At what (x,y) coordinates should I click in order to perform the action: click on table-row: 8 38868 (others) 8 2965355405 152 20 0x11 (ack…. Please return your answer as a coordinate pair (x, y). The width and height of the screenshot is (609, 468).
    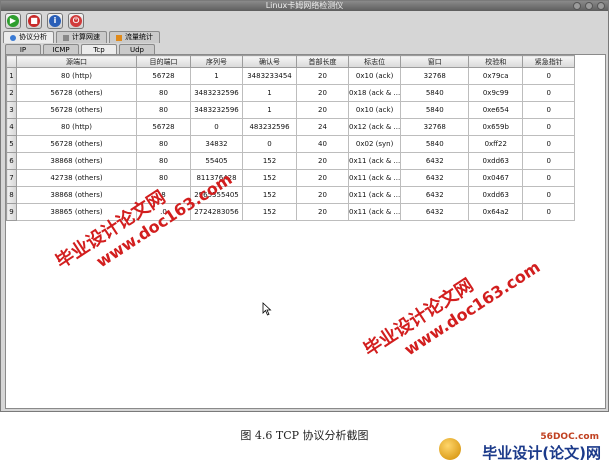
    Looking at the image, I should click on (291, 195).